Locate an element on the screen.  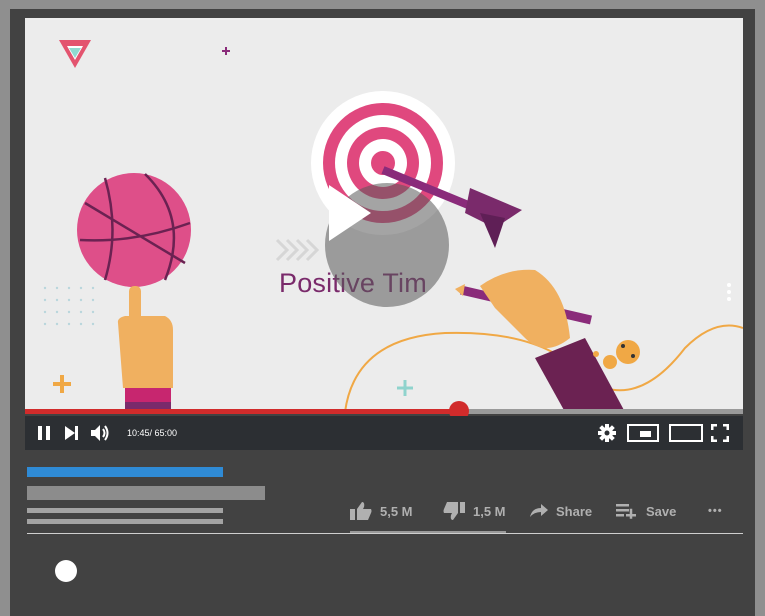
gear-icon is located at coordinates (607, 433).